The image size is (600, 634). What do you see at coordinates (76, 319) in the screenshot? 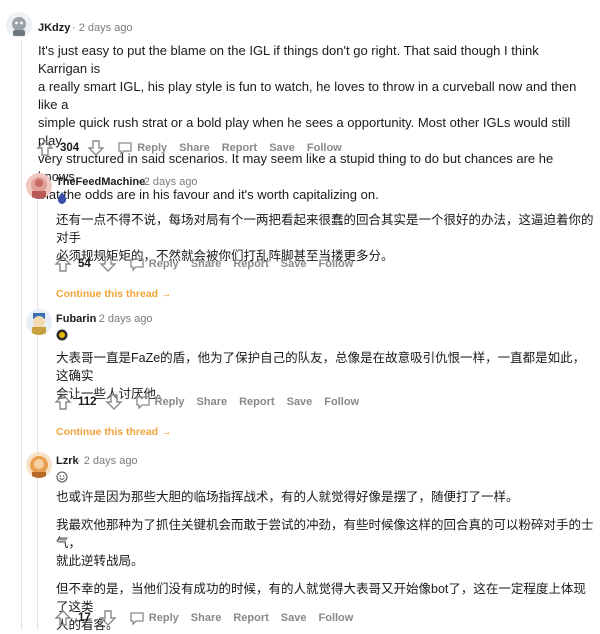
I see `comment-username: Fubarin` at bounding box center [76, 319].